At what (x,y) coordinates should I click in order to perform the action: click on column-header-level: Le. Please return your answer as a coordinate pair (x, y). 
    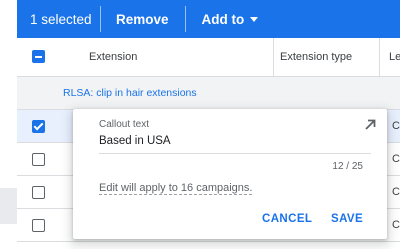
    Looking at the image, I should click on (394, 57).